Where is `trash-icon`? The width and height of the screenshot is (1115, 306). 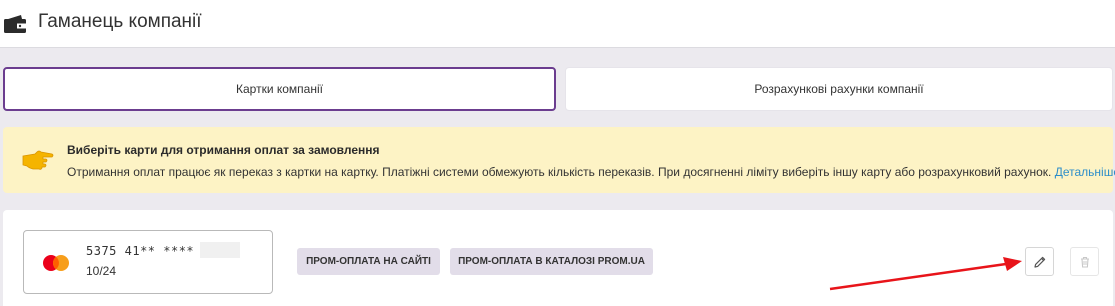
trash-icon is located at coordinates (1084, 262).